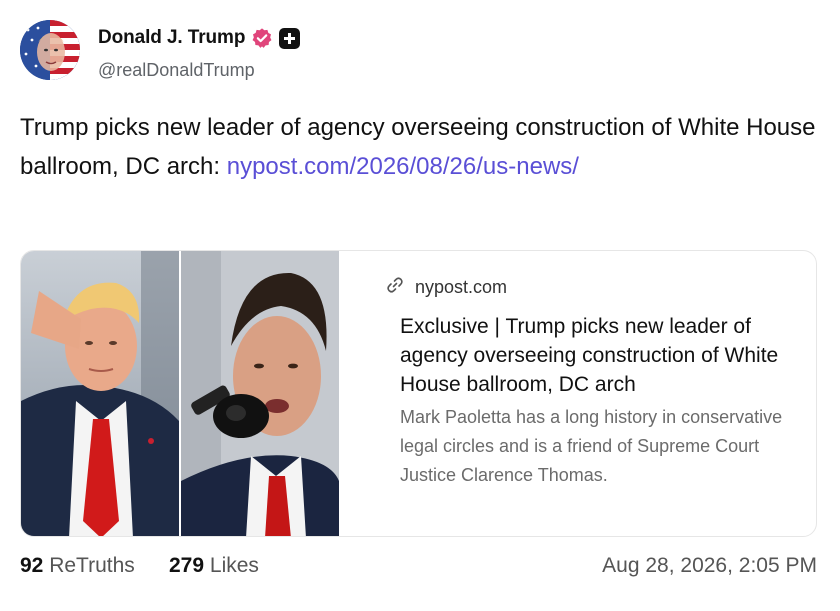  What do you see at coordinates (50, 50) in the screenshot?
I see `avatar` at bounding box center [50, 50].